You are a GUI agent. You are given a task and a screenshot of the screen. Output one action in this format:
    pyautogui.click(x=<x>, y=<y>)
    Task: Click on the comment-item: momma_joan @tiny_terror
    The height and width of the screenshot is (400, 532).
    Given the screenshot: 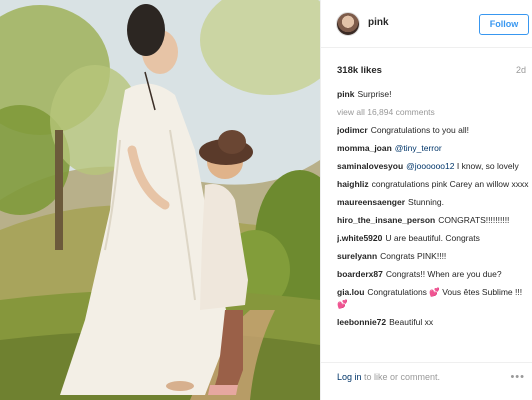 What is the action you would take?
    pyautogui.click(x=433, y=148)
    